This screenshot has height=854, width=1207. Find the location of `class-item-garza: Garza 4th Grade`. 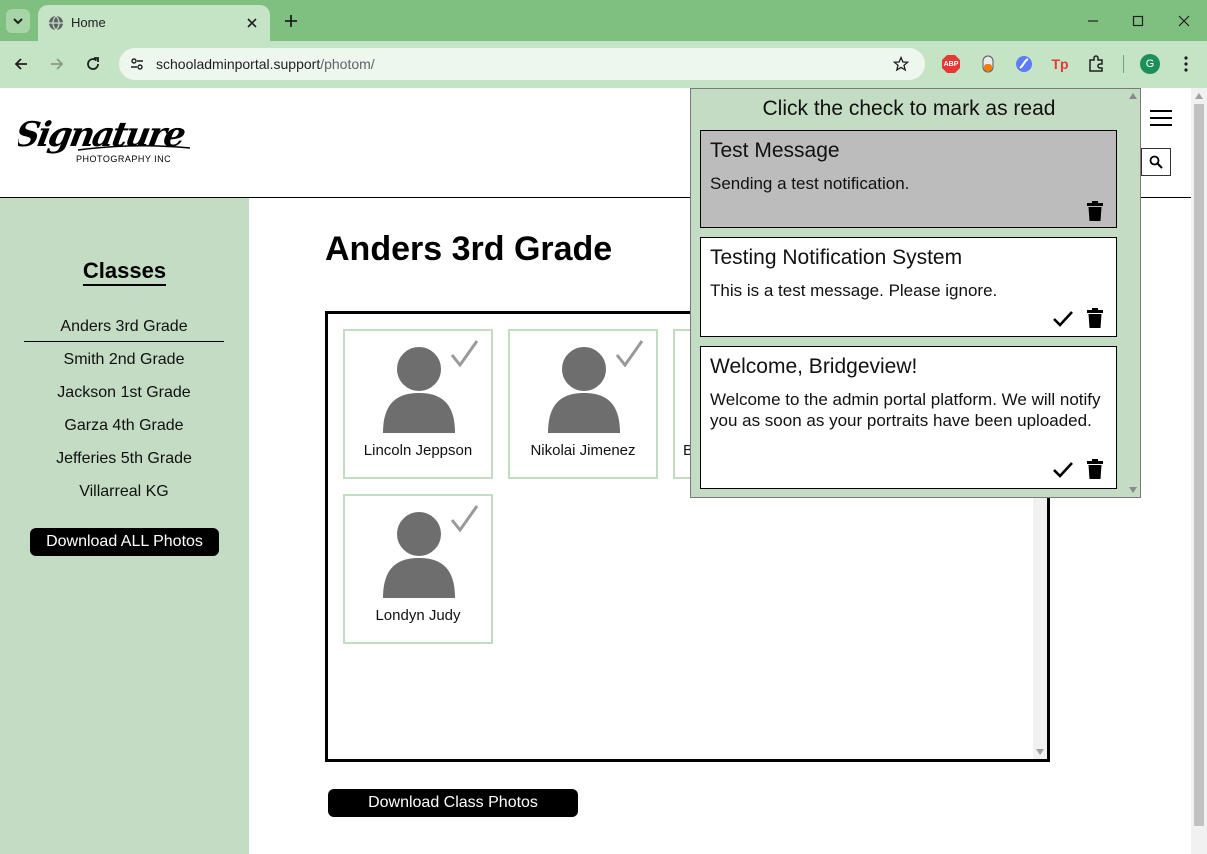

class-item-garza: Garza 4th Grade is located at coordinates (124, 430).